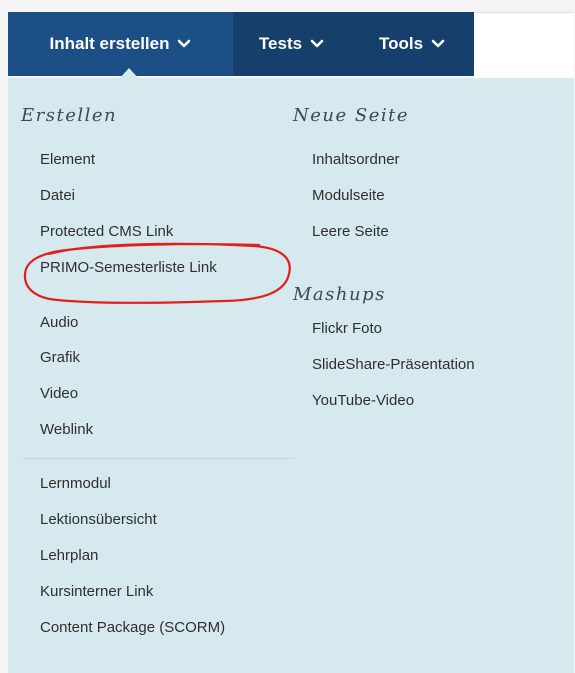  I want to click on course-toolbar: Inhalt erstellen Tests Tools, so click(291, 46).